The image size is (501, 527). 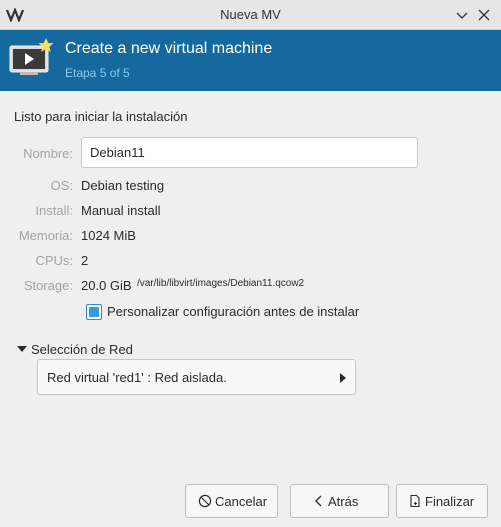 I want to click on memory-value: 1024 MiB, so click(x=108, y=235).